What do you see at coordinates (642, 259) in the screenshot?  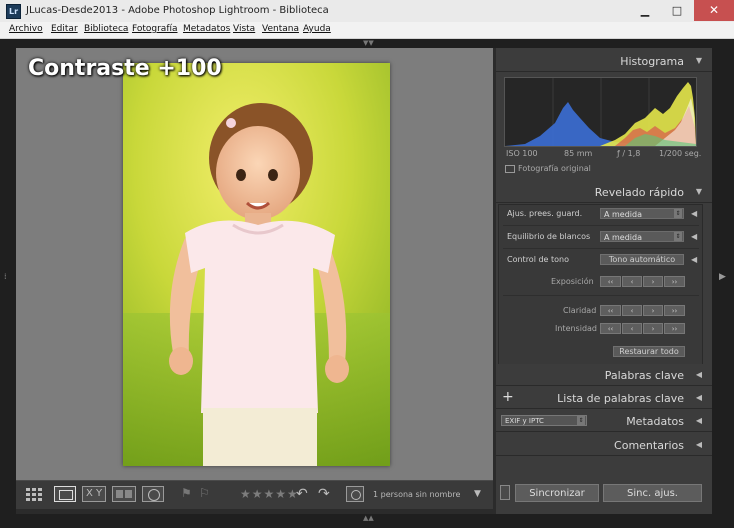 I see `auto-tone-button: Tono automático` at bounding box center [642, 259].